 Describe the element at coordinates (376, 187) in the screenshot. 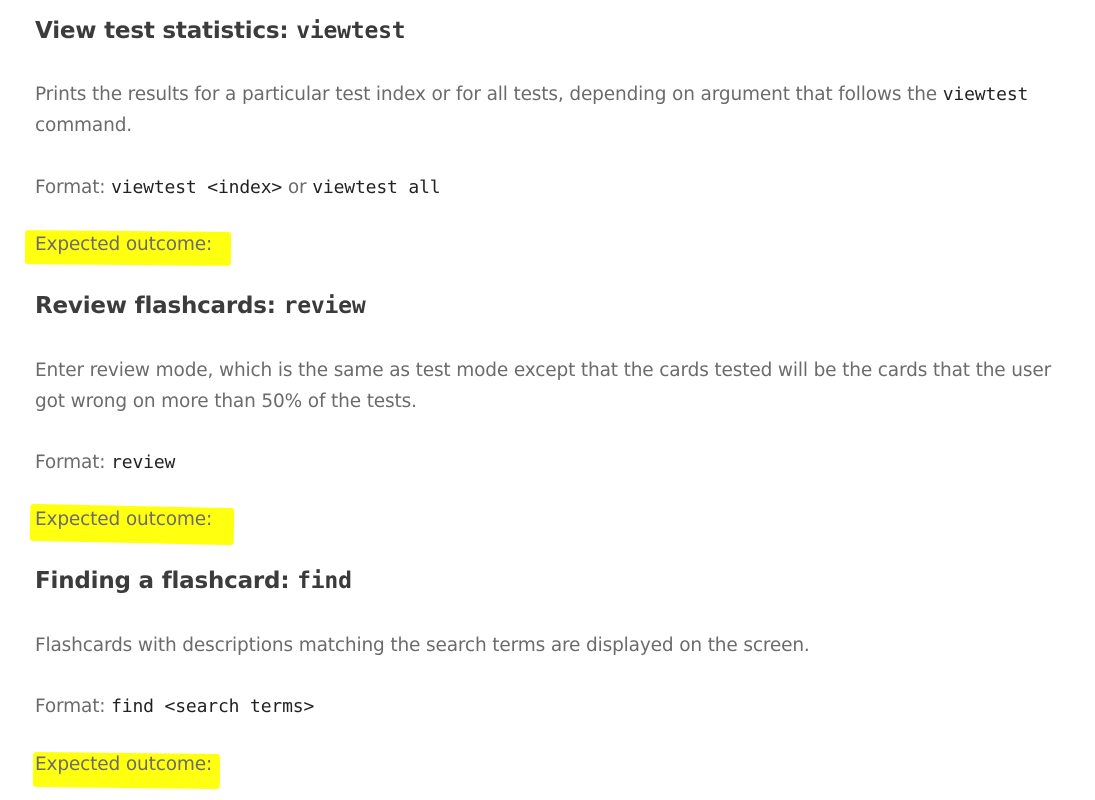

I see `format-code: viewtest all` at that location.